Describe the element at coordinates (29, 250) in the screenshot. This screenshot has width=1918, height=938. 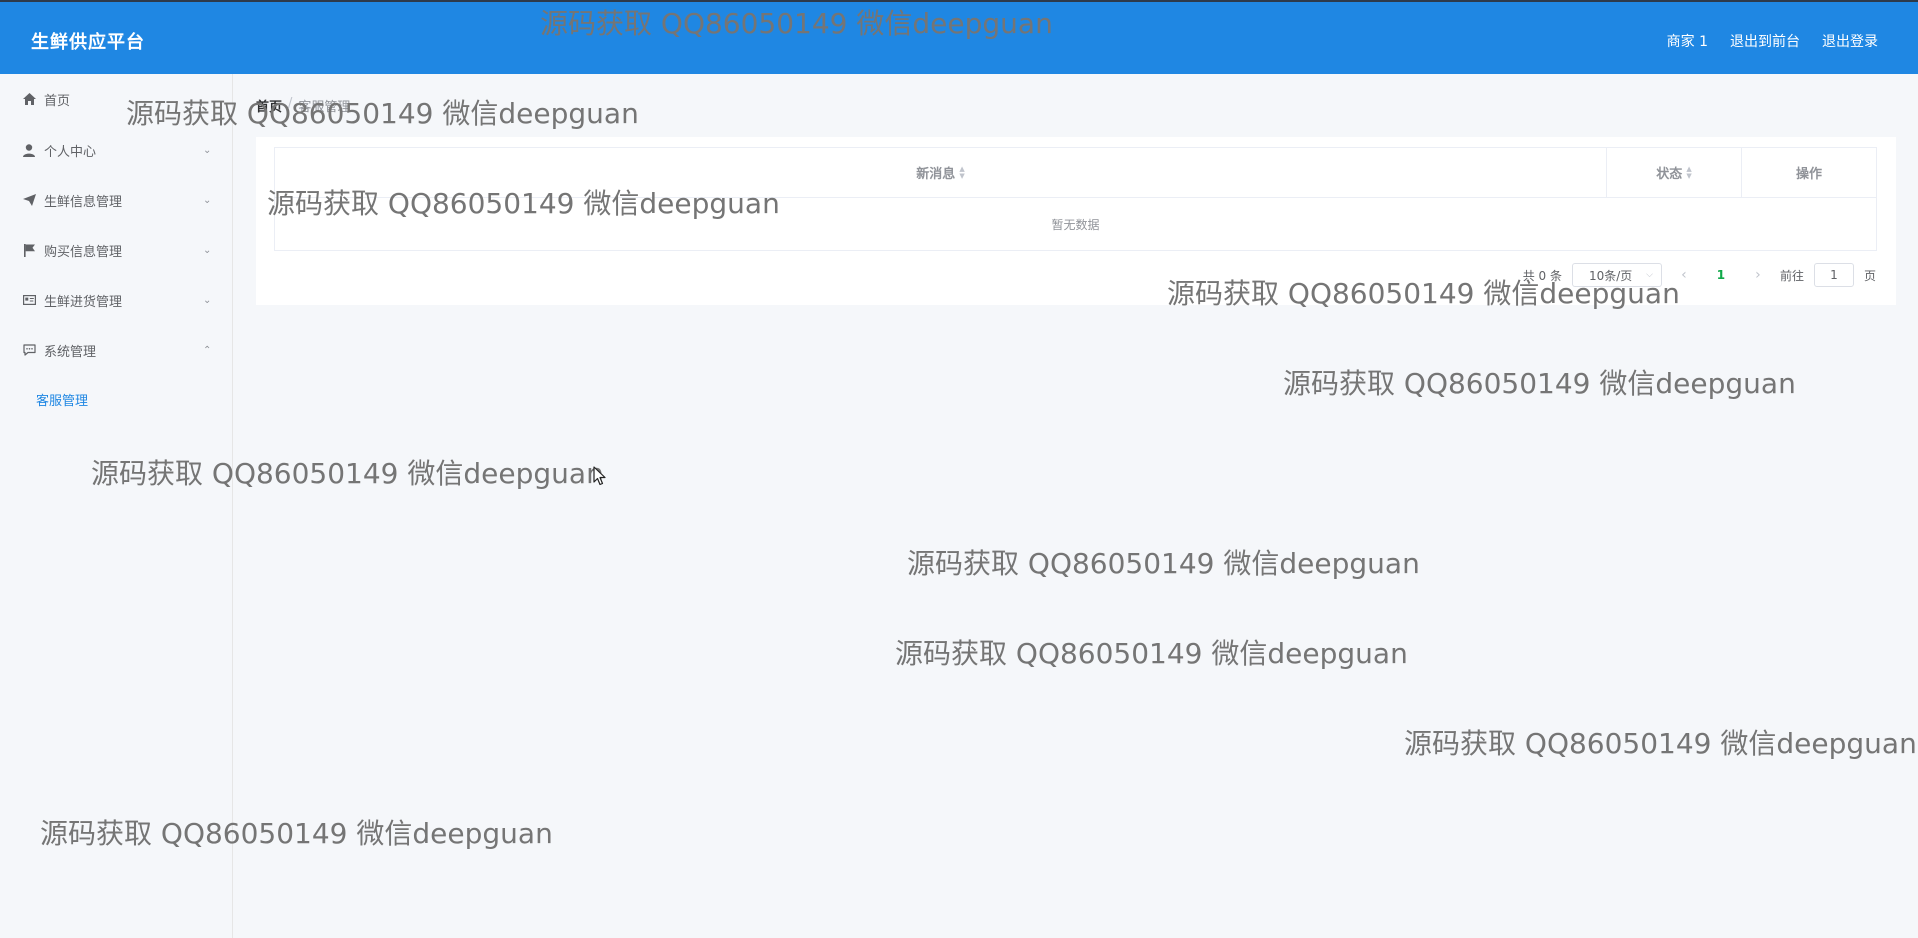
I see `flag-icon` at that location.